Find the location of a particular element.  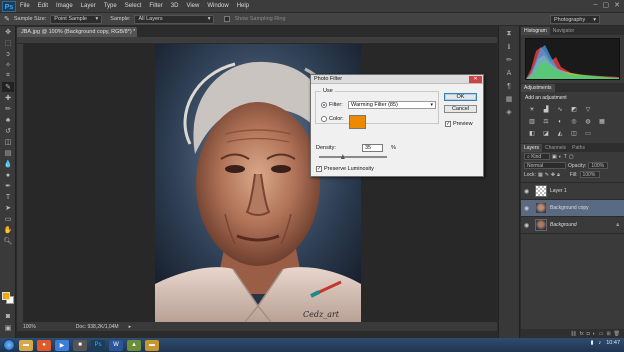

photoshop-taskbar-icon: Ps is located at coordinates (98, 345).